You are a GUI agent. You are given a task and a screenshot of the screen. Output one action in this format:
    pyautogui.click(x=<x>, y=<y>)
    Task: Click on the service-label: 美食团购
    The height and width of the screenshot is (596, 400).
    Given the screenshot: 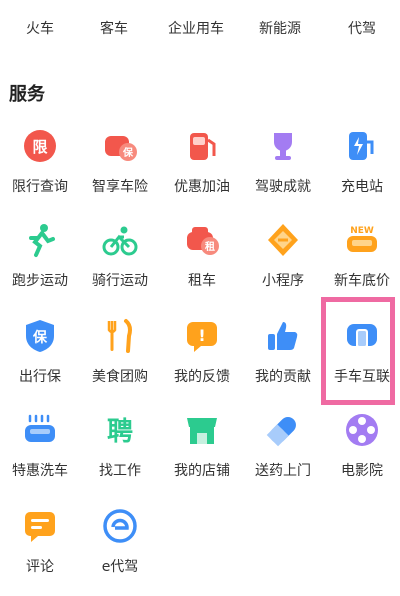 What is the action you would take?
    pyautogui.click(x=120, y=377)
    